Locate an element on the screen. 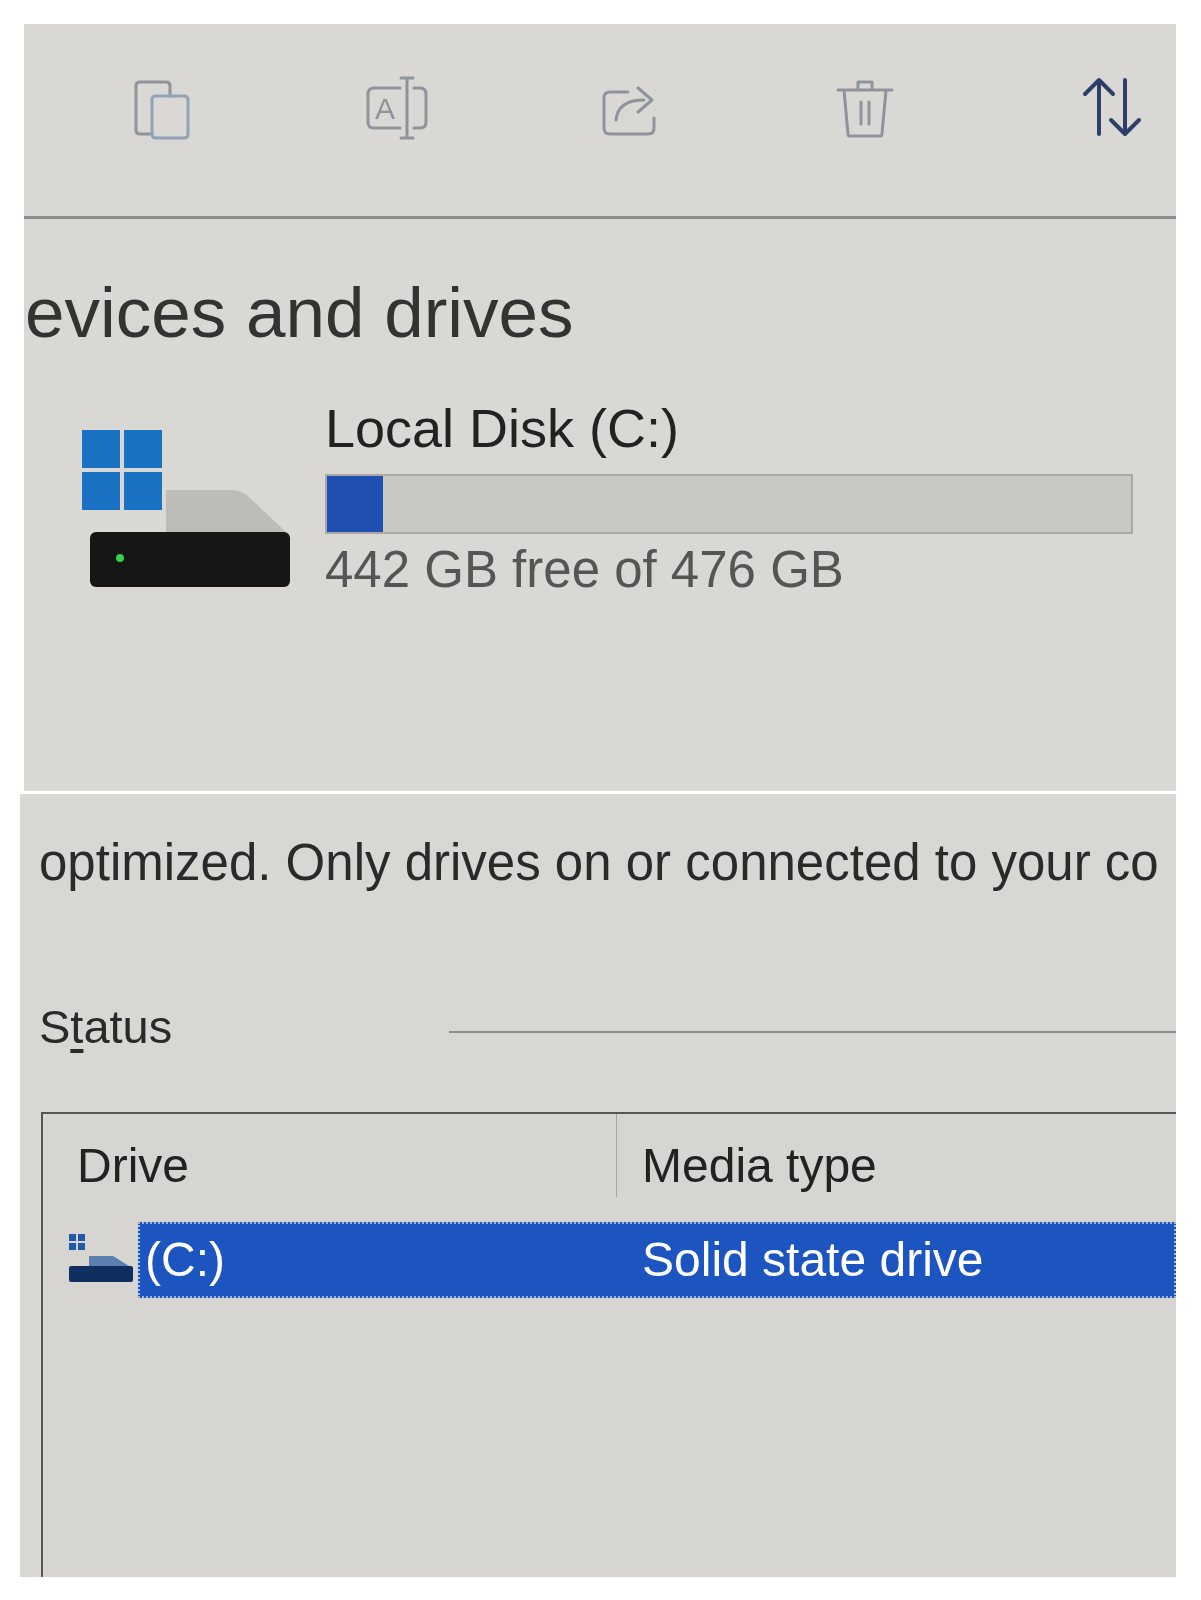  free-space-text: 442 GB free of 476 GB is located at coordinates (584, 569).